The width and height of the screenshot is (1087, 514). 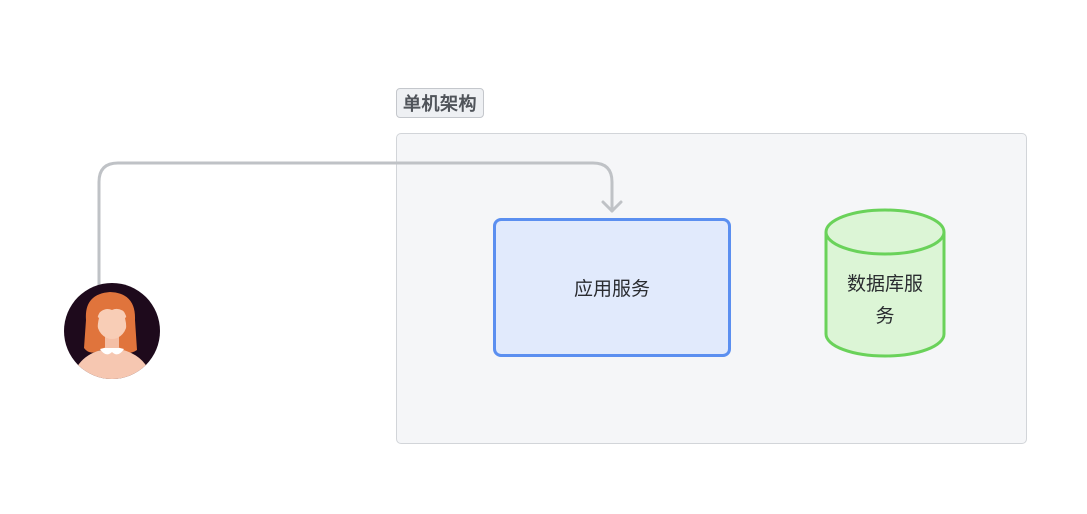 I want to click on group-label: 单机架构, so click(x=440, y=103).